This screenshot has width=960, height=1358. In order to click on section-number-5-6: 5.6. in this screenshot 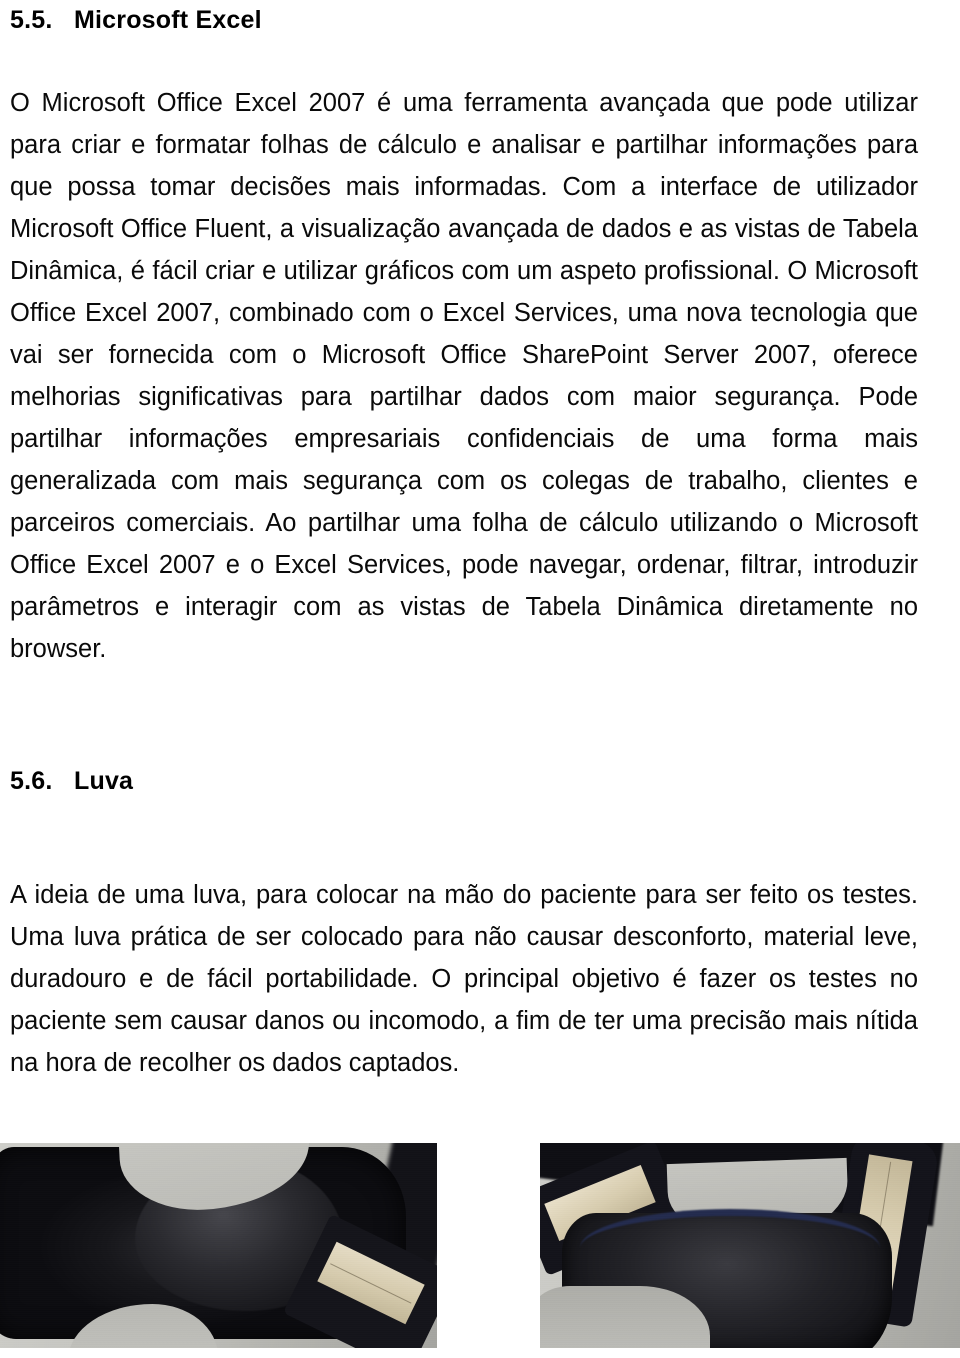, I will do `click(31, 781)`.